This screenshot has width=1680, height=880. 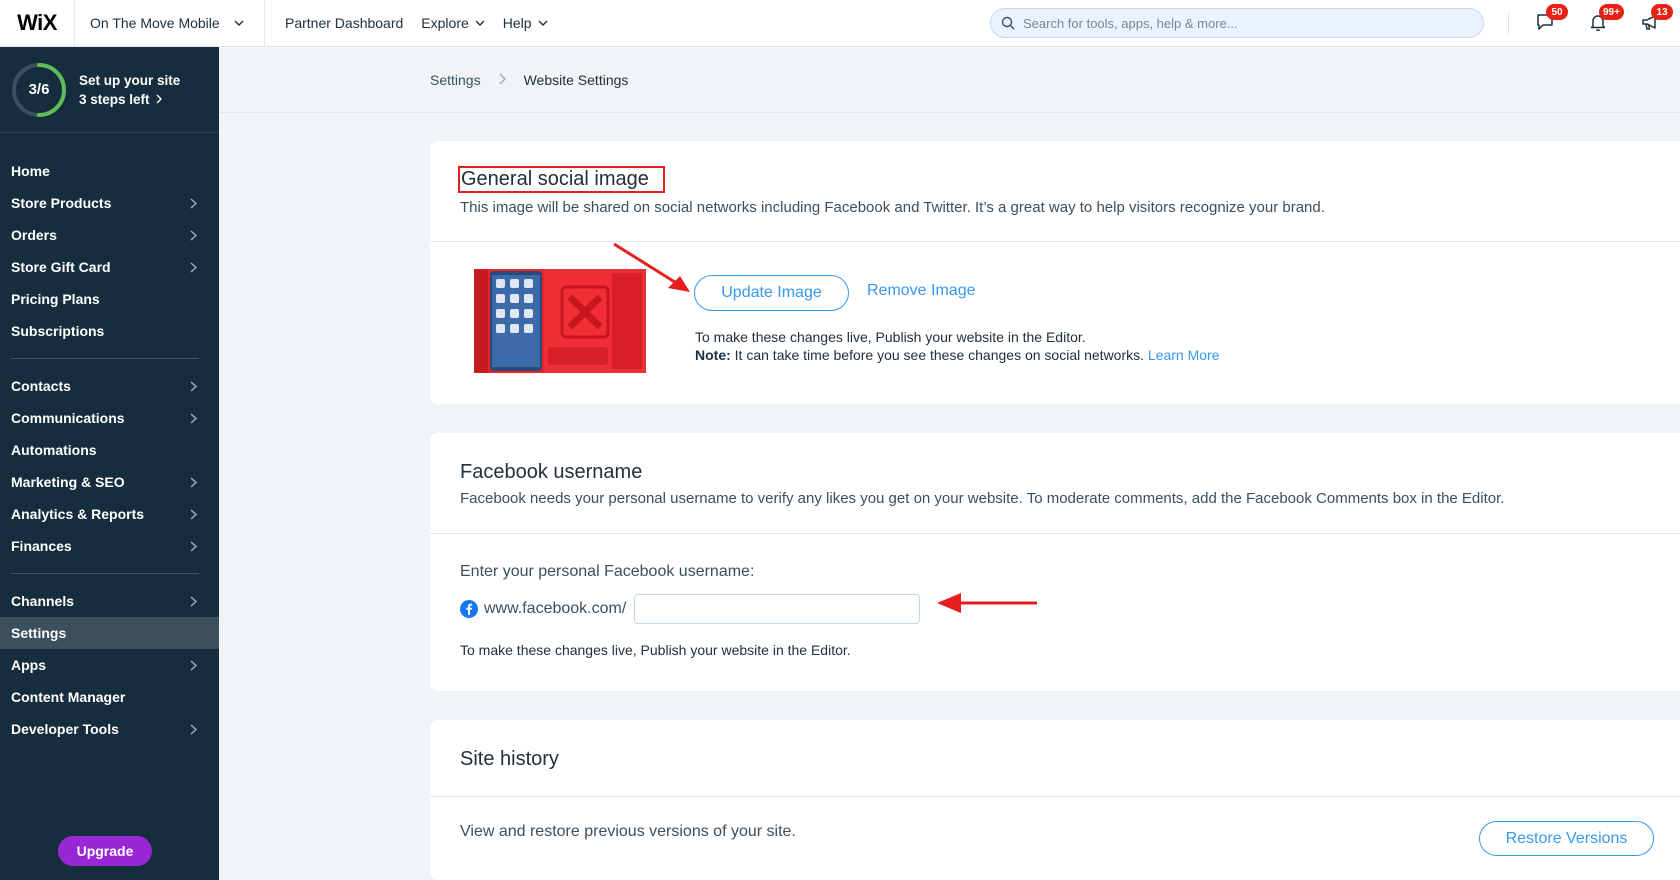 I want to click on social-image-title: General social image, so click(x=1054, y=179).